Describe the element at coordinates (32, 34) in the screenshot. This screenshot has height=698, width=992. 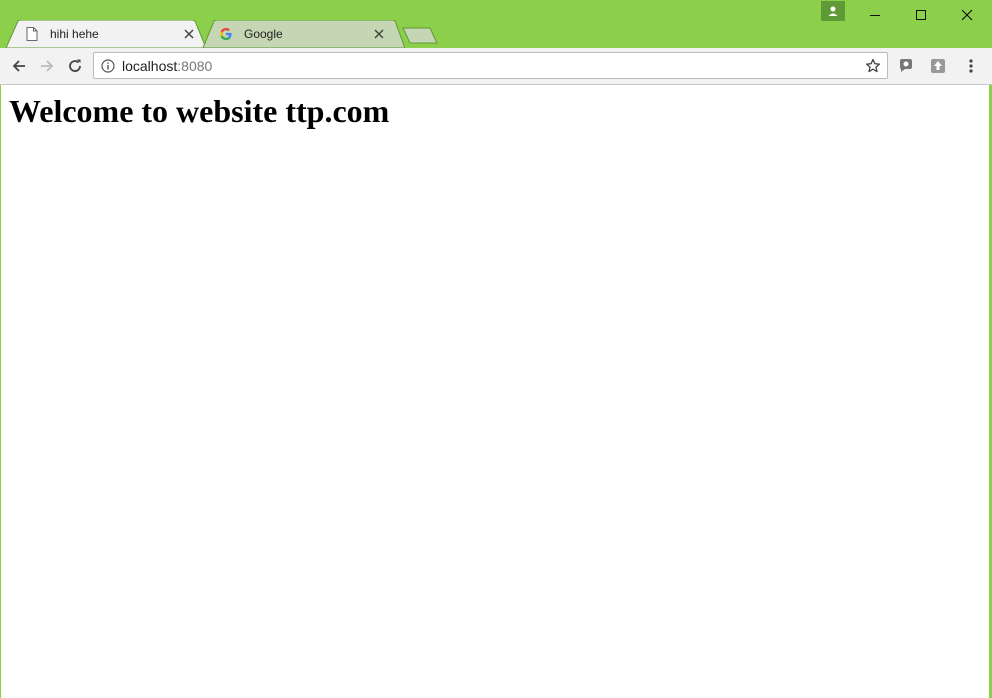
I see `page-icon` at that location.